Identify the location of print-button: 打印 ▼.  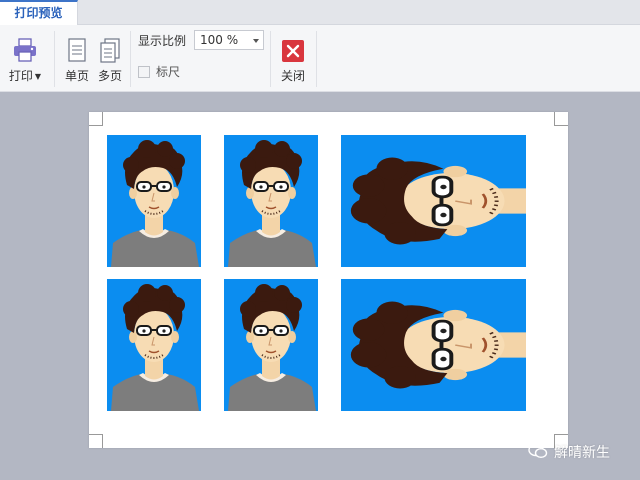
(25, 56).